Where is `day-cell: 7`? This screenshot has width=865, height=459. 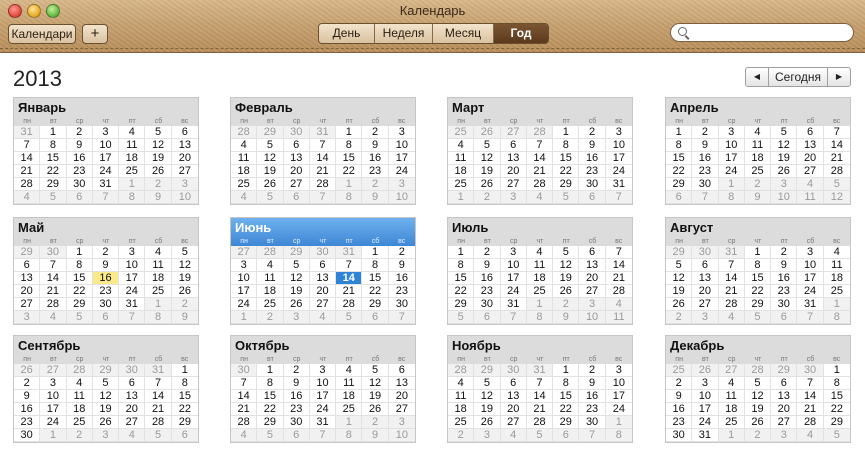
day-cell: 7 is located at coordinates (323, 145).